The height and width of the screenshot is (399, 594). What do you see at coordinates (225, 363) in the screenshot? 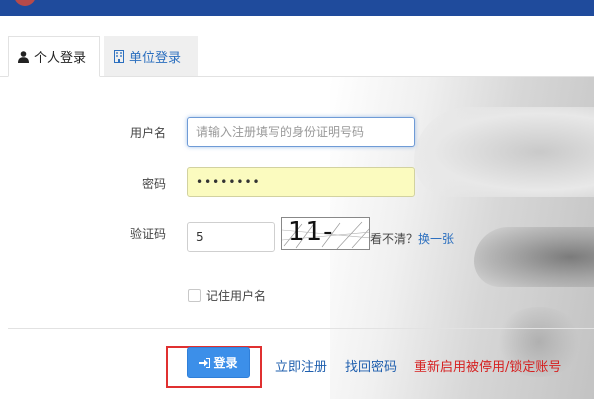
I see `login-button-label: 登录` at bounding box center [225, 363].